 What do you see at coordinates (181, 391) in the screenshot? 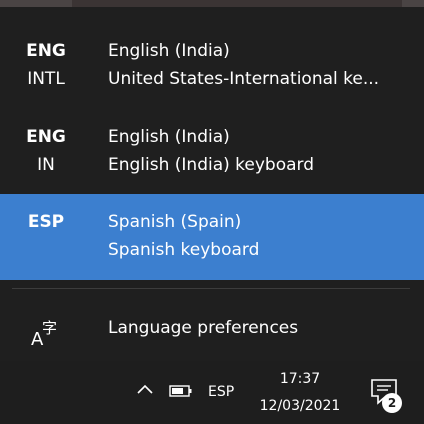
I see `battery-icon` at bounding box center [181, 391].